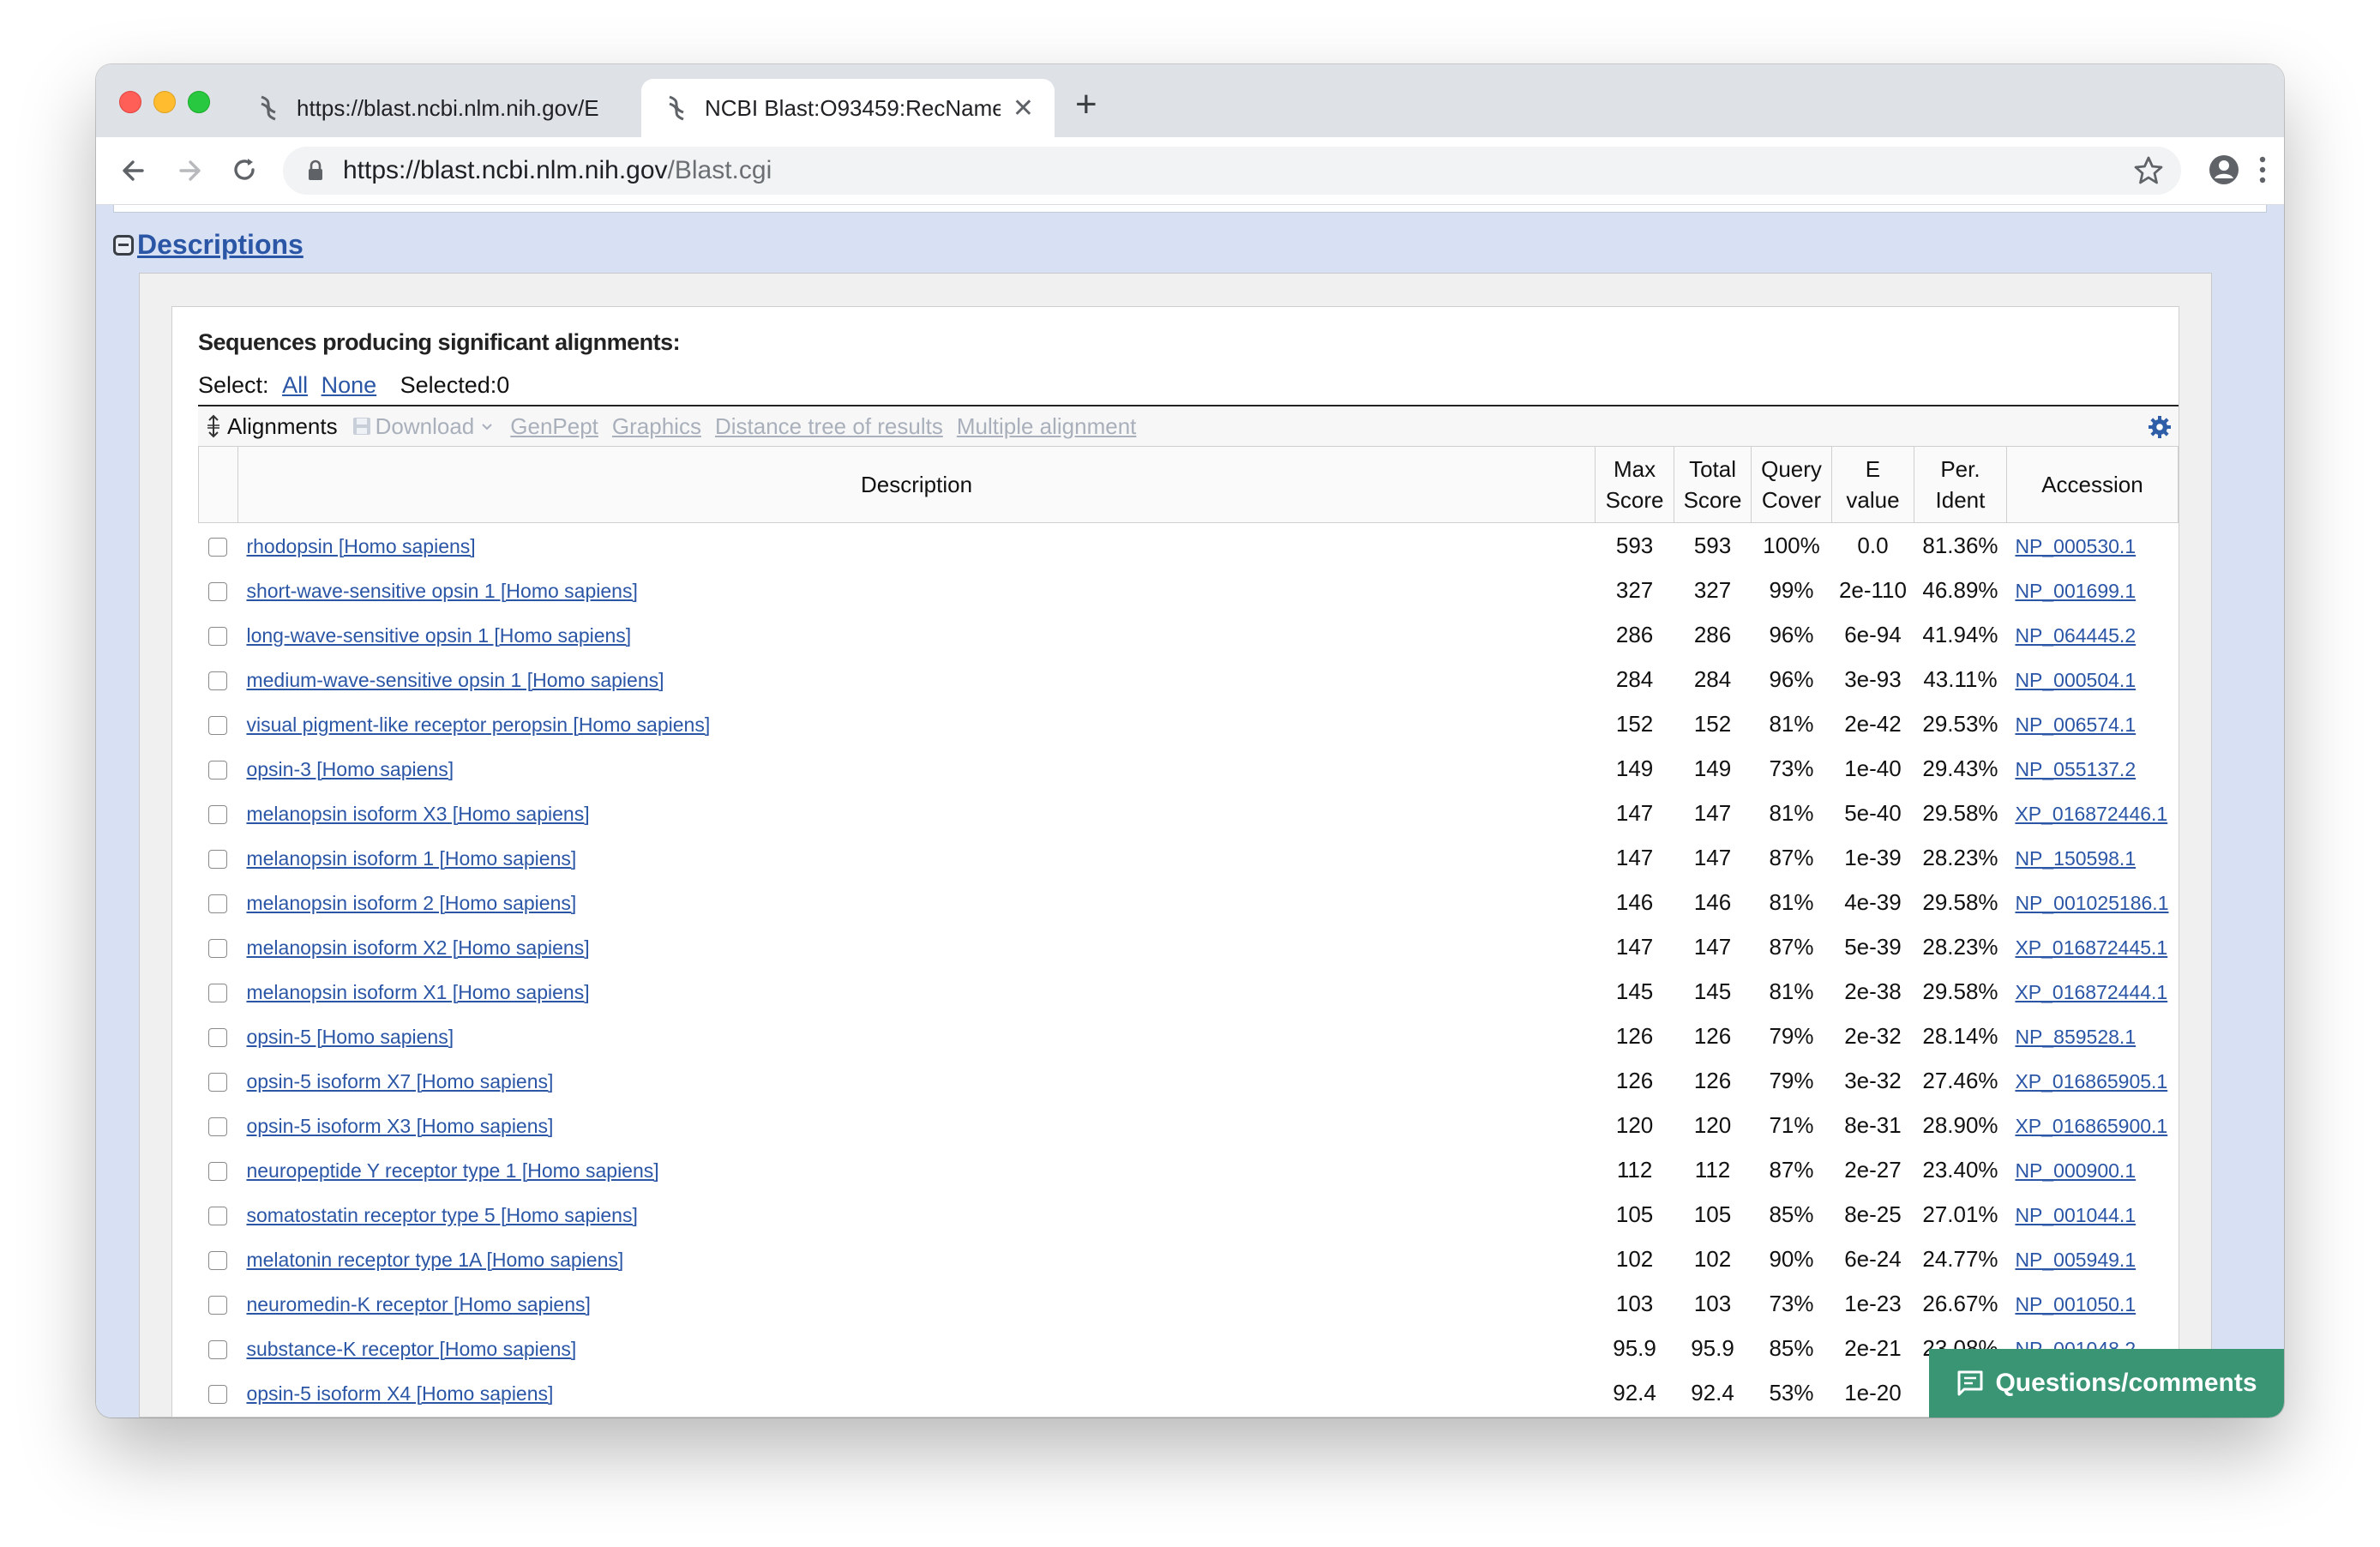 Image resolution: width=2380 pixels, height=1547 pixels. What do you see at coordinates (2160, 427) in the screenshot?
I see `gear-icon` at bounding box center [2160, 427].